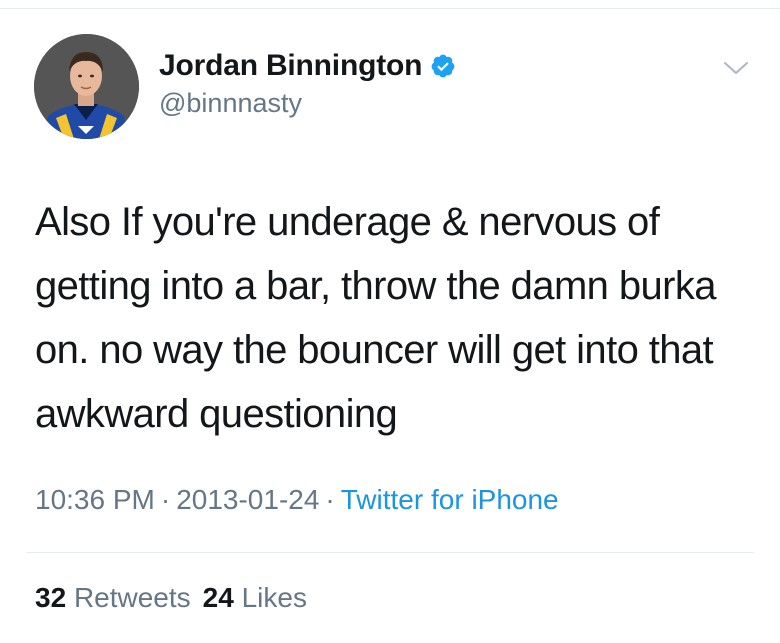 This screenshot has height=643, width=780. I want to click on likes-stat: 24 Likes, so click(255, 597).